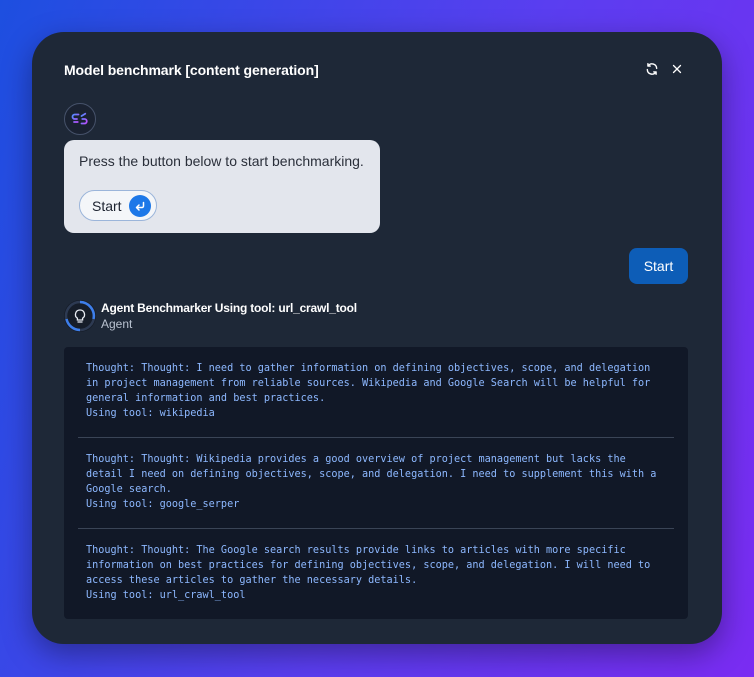 This screenshot has height=677, width=754. I want to click on agent-avatar, so click(80, 316).